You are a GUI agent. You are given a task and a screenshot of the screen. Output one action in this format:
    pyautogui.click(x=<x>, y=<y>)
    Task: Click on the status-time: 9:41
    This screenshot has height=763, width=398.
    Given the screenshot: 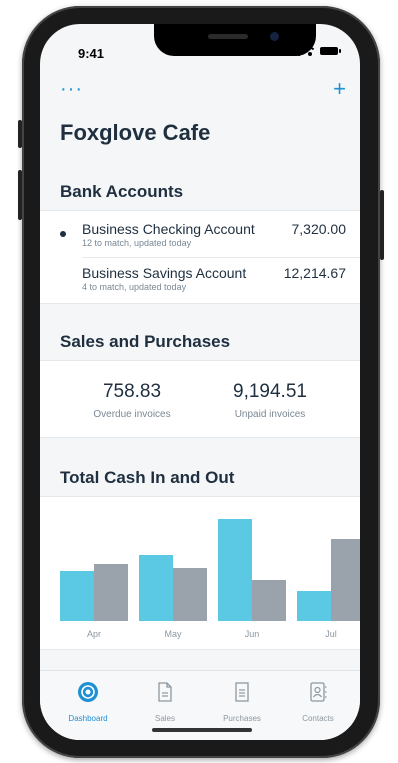 What is the action you would take?
    pyautogui.click(x=91, y=53)
    